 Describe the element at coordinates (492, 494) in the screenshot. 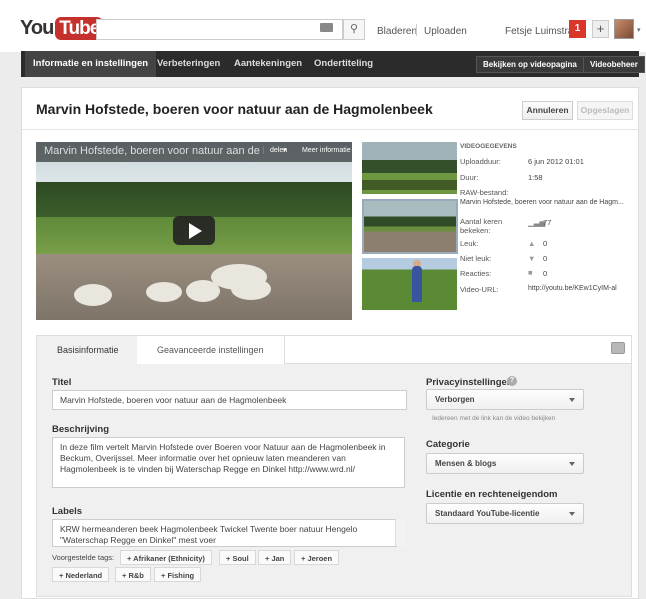

I see `license-label: Licentie en rechteneigendom` at that location.